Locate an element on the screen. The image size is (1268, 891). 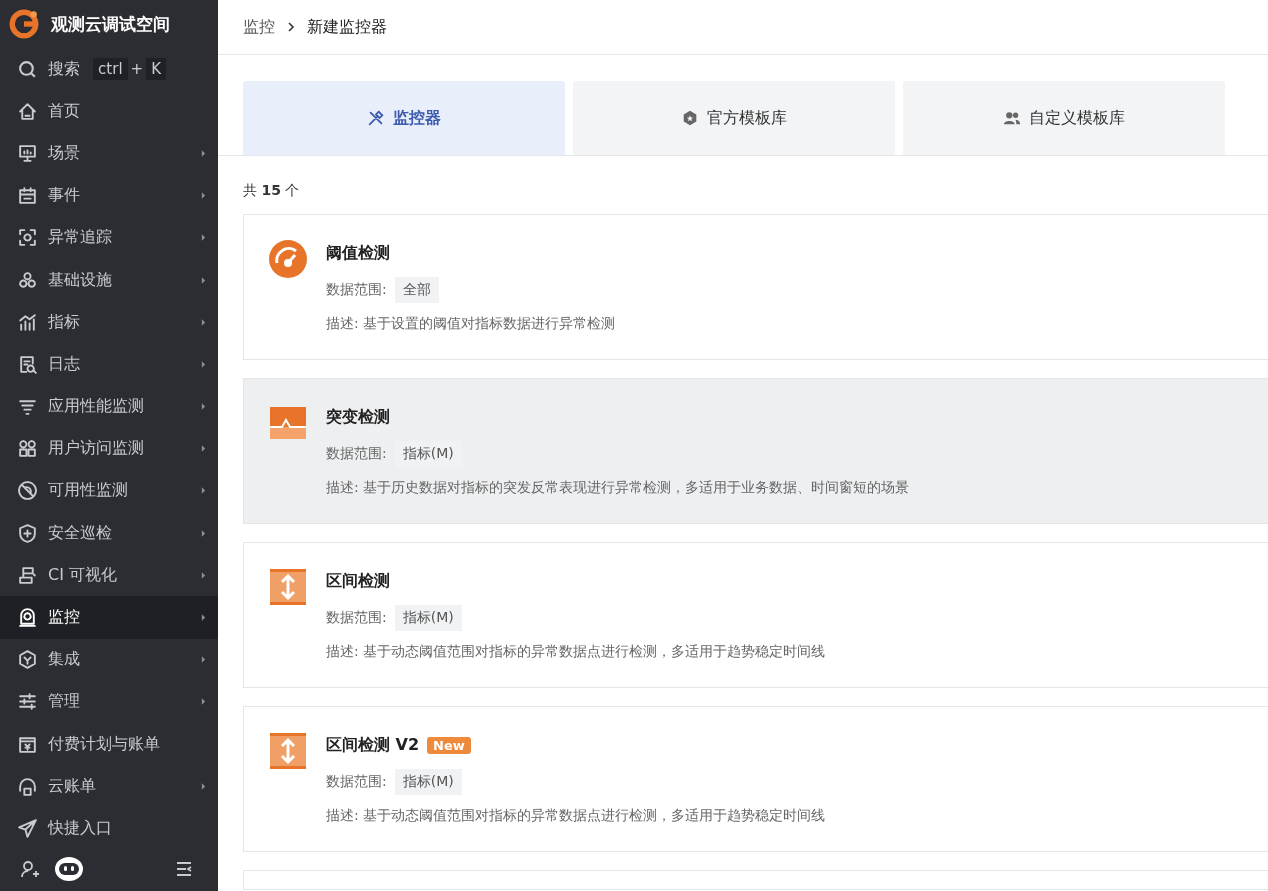
shortcut-key: K is located at coordinates (156, 69).